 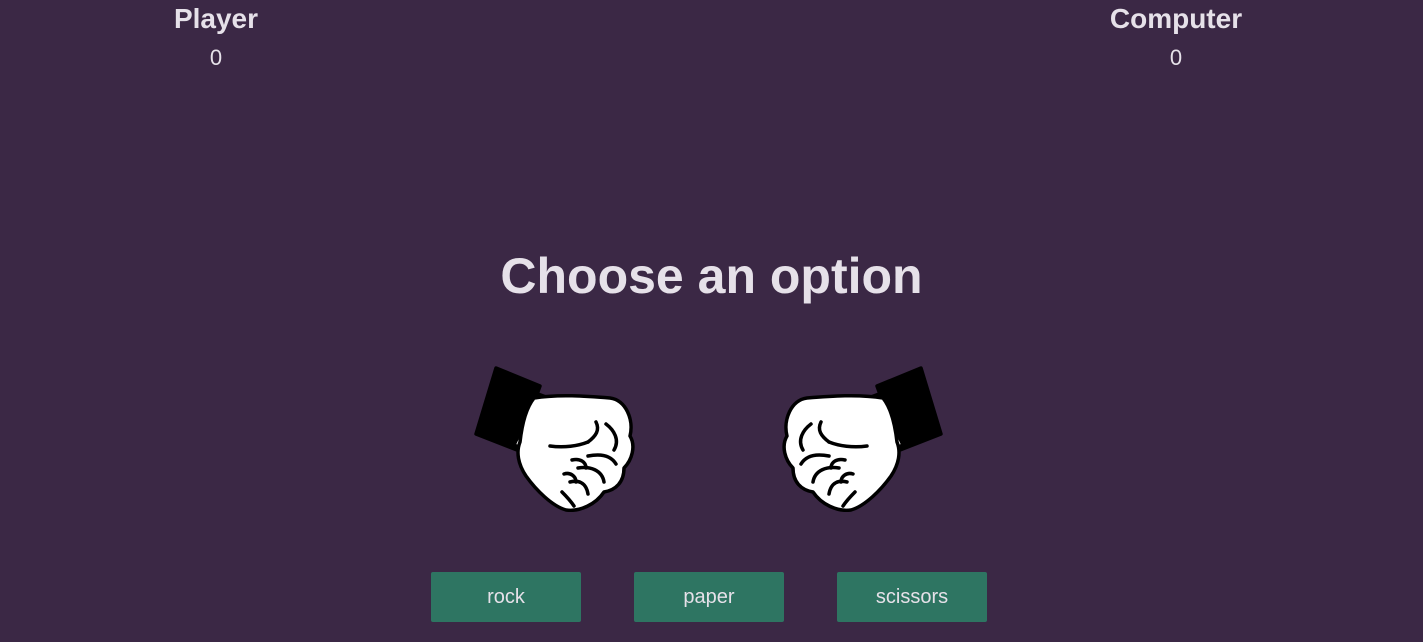 I want to click on computer-hand, so click(x=860, y=438).